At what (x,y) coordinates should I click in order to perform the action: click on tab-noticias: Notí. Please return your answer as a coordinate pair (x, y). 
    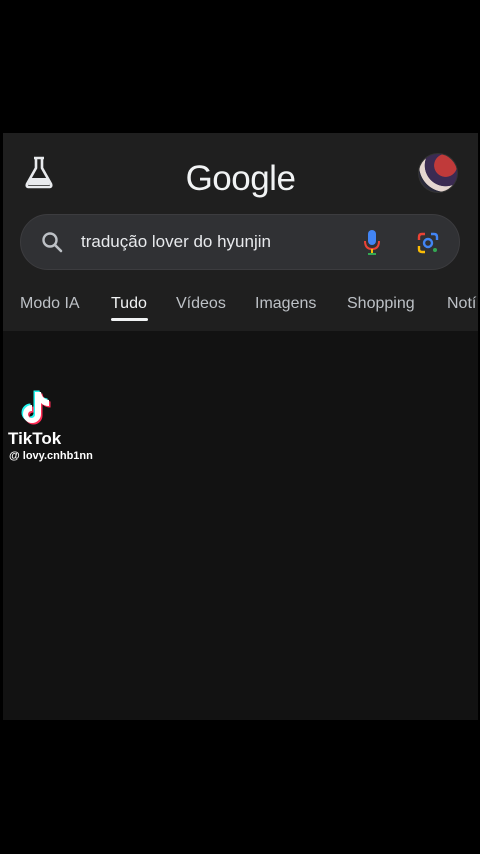
    Looking at the image, I should click on (461, 304).